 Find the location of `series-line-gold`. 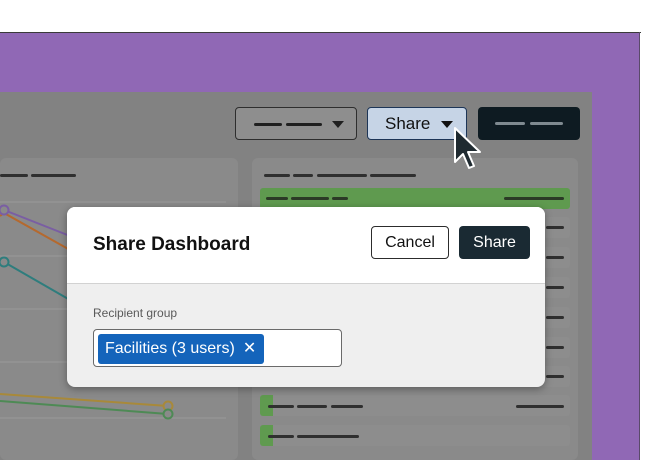

series-line-gold is located at coordinates (84, 400).